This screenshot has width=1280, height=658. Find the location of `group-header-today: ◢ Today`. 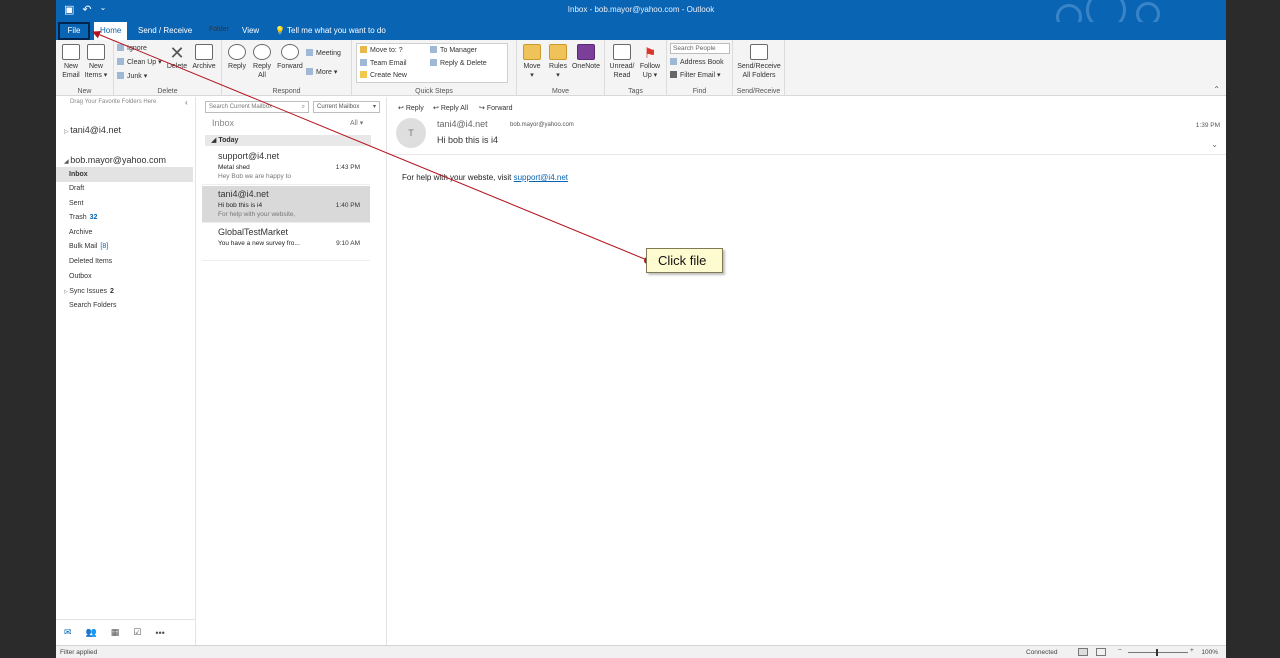

group-header-today: ◢ Today is located at coordinates (288, 140).